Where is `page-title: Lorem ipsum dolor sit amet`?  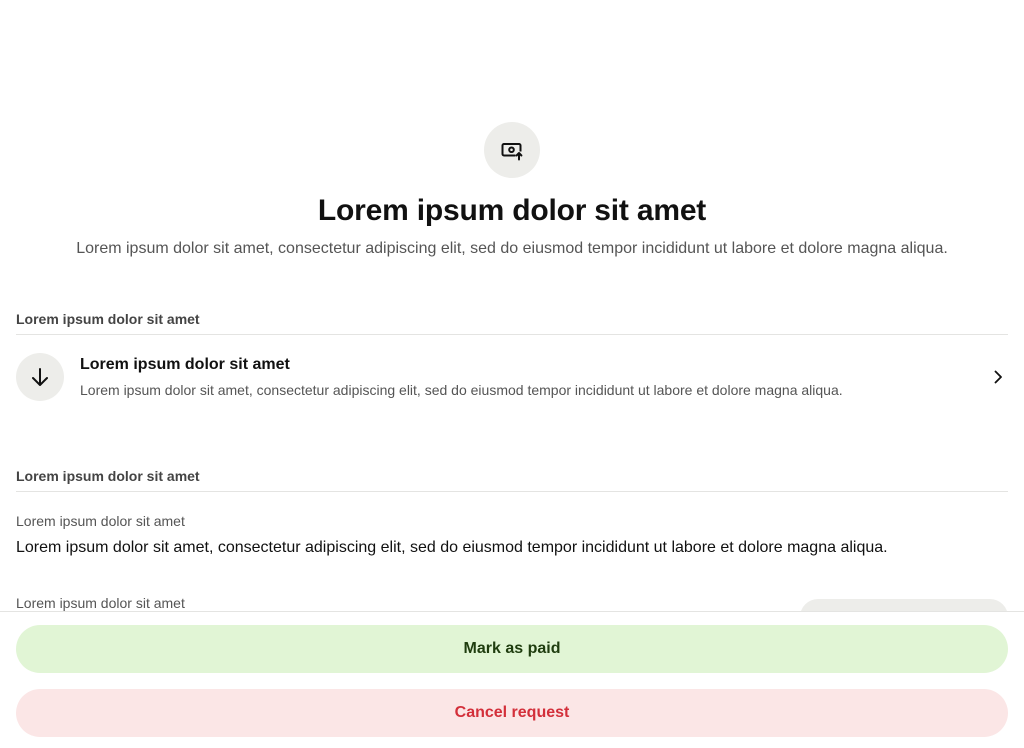 page-title: Lorem ipsum dolor sit amet is located at coordinates (512, 210).